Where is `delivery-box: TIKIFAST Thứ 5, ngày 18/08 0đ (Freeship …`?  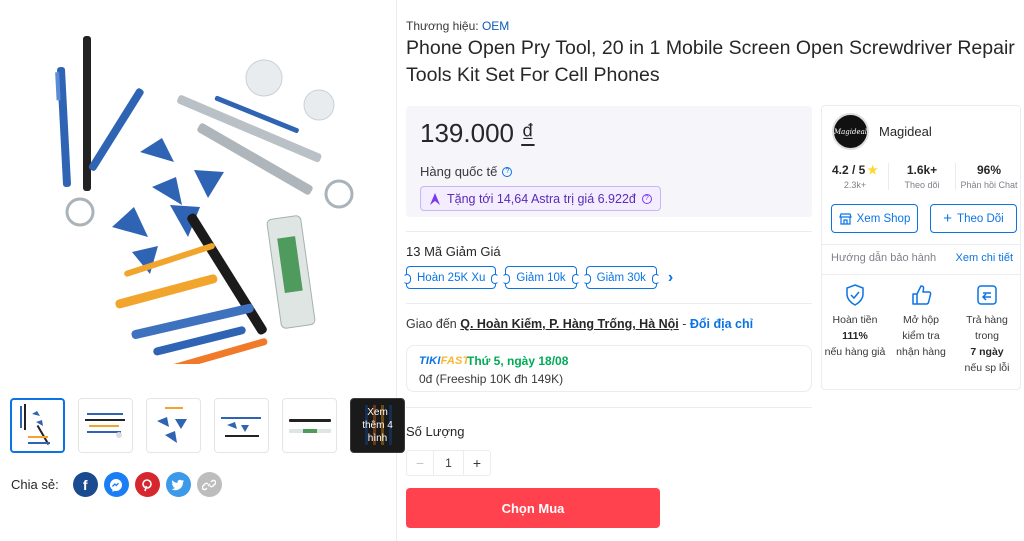
delivery-box: TIKIFAST Thứ 5, ngày 18/08 0đ (Freeship … is located at coordinates (609, 368).